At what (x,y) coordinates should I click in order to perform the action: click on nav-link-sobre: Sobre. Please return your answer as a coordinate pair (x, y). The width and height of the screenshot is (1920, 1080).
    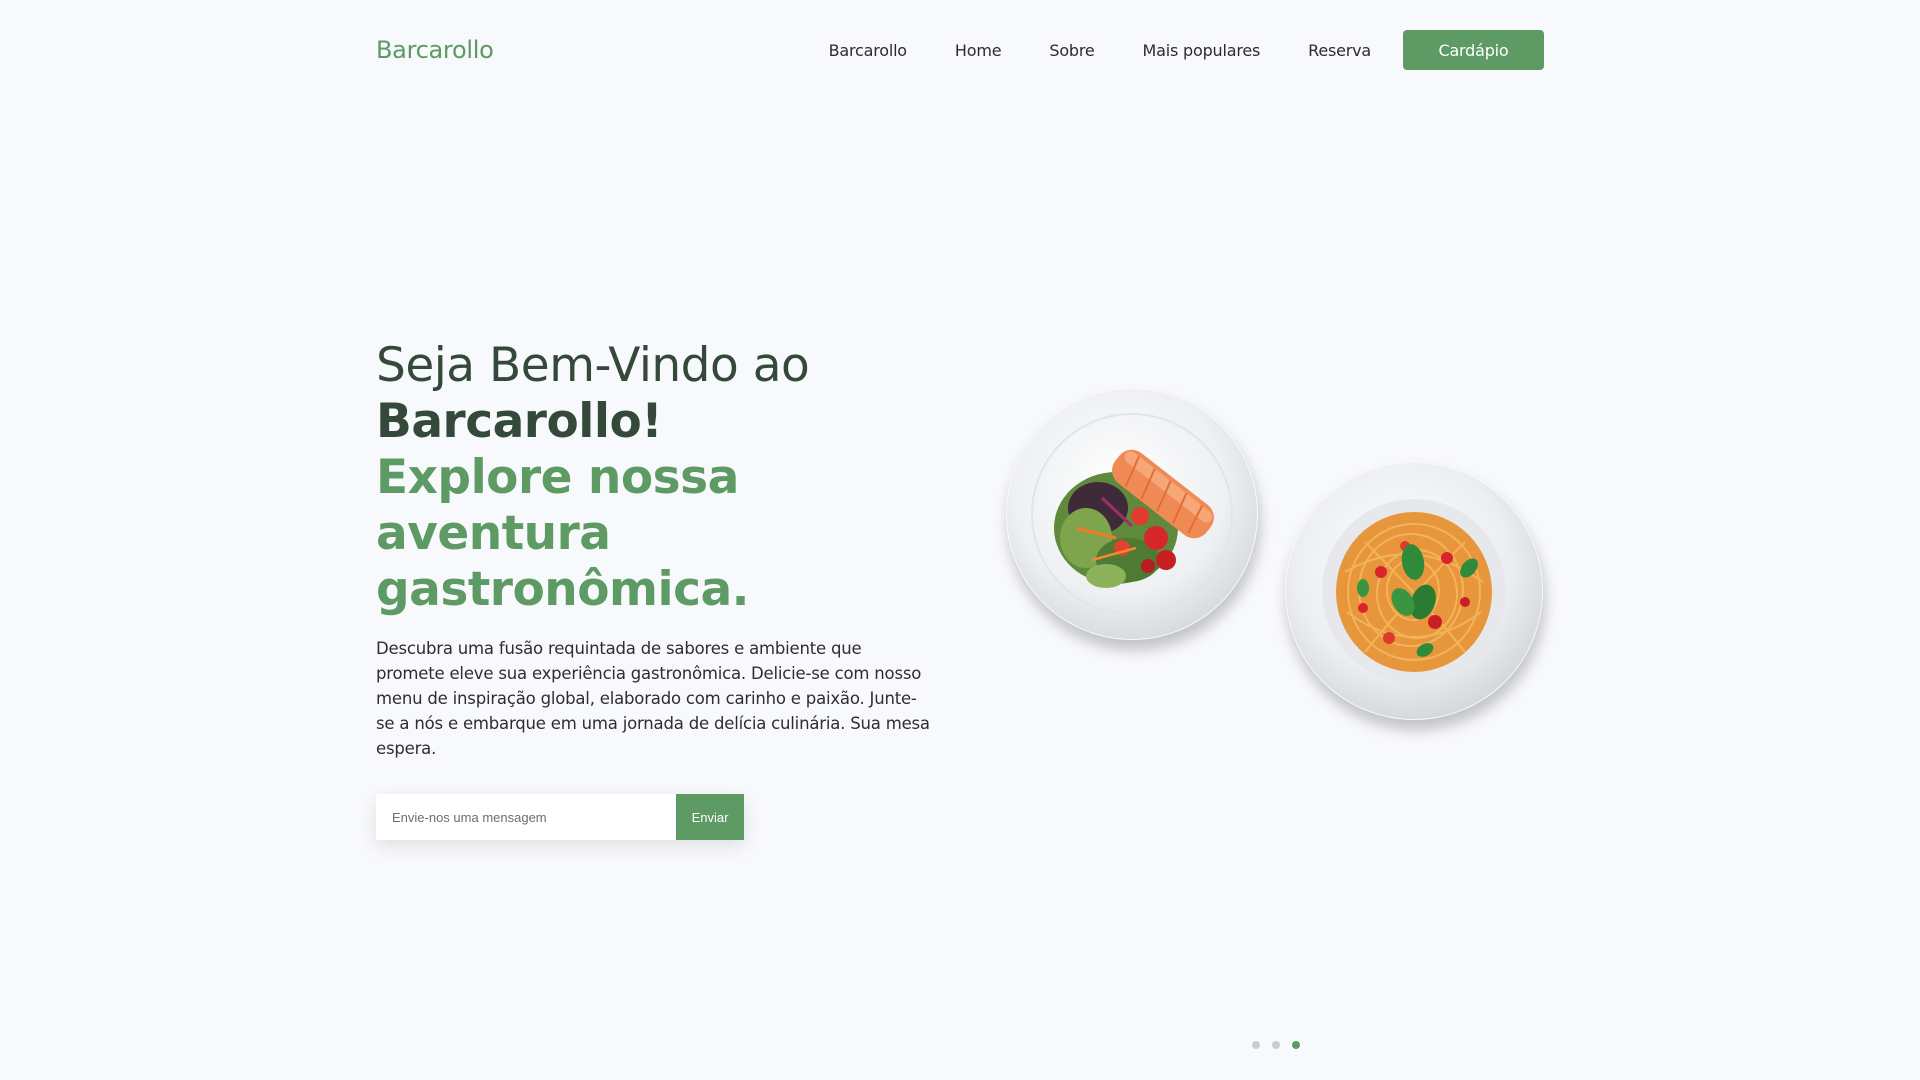
    Looking at the image, I should click on (1071, 50).